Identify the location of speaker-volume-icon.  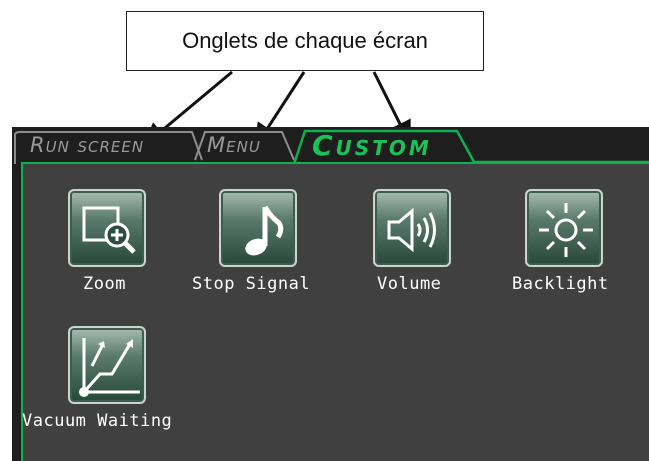
(411, 230).